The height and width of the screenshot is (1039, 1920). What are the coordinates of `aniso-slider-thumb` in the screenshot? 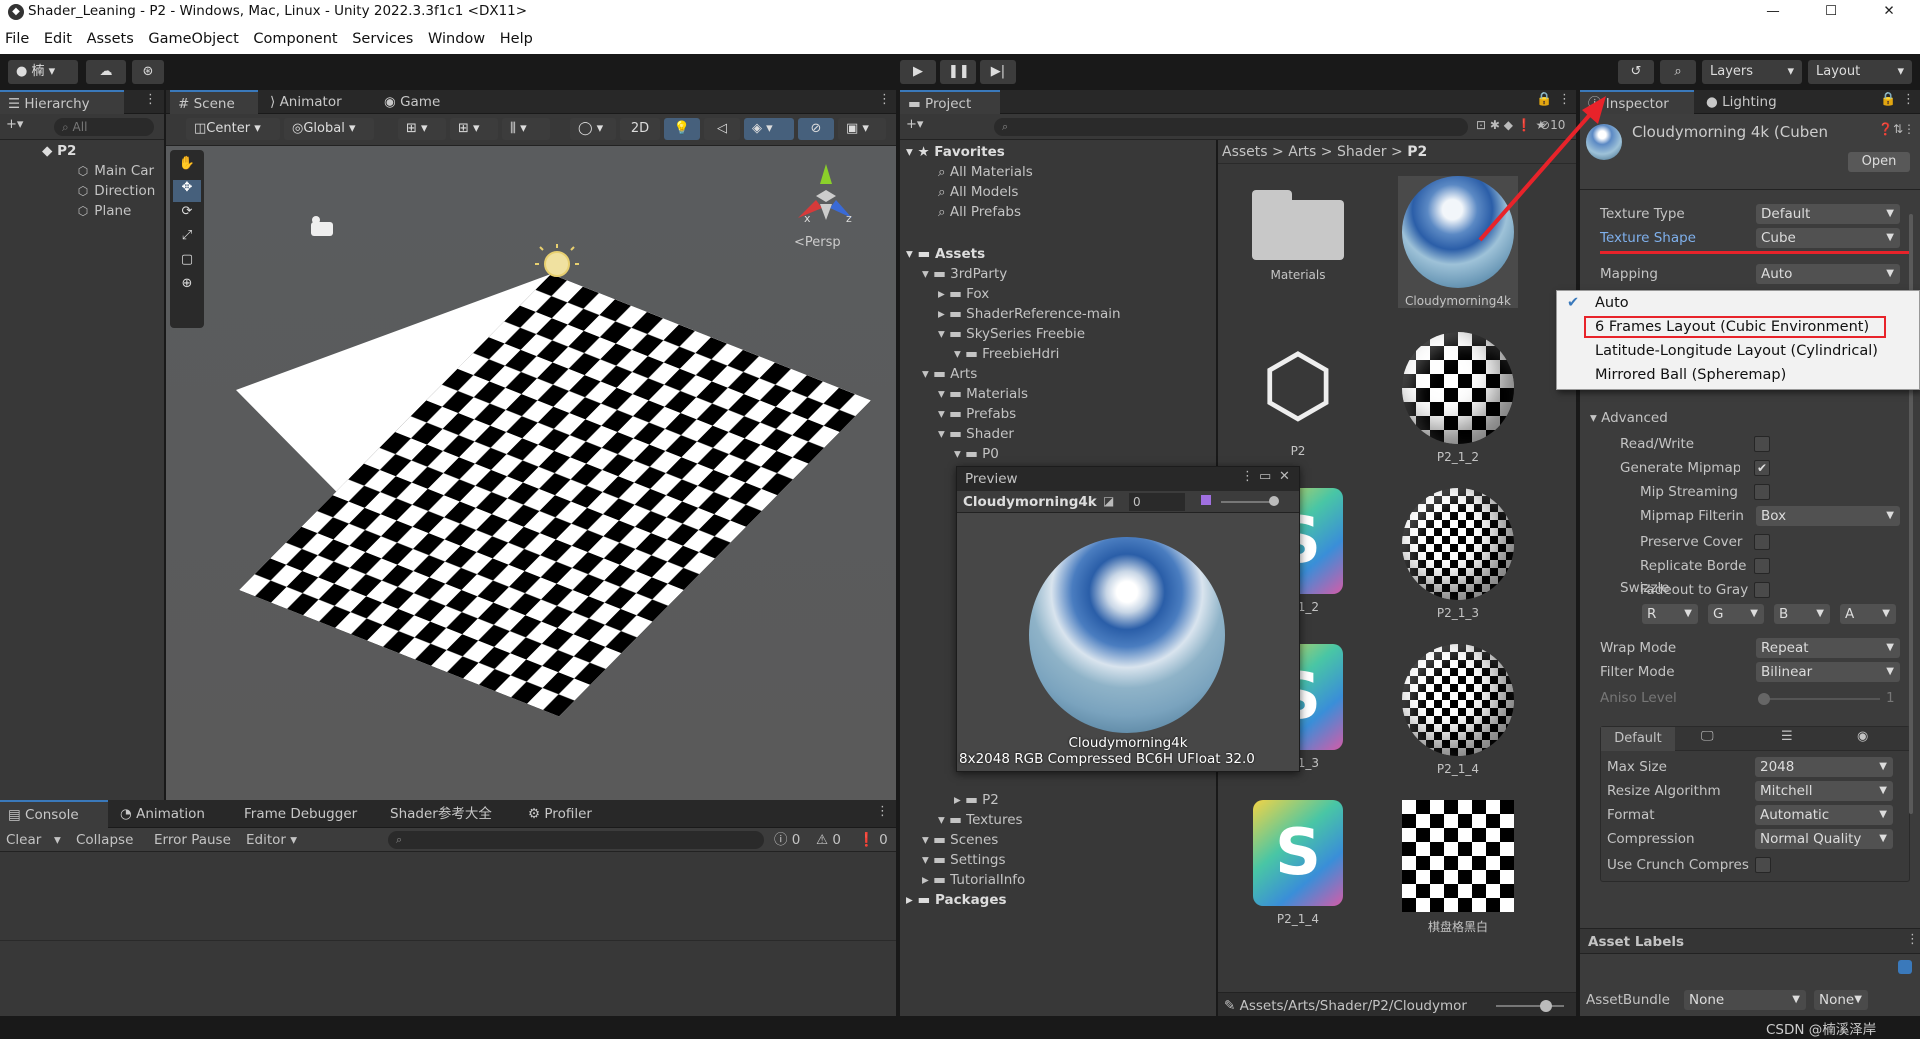 It's located at (1764, 699).